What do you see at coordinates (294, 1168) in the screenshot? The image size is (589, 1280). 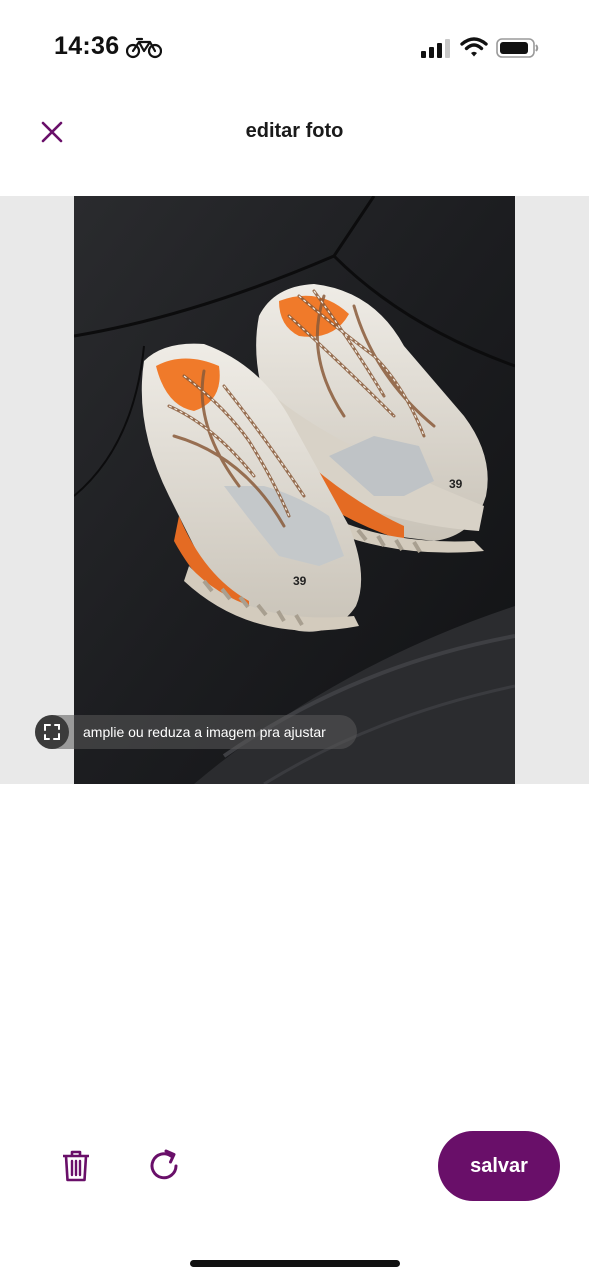 I see `bottom-toolbar: salvar` at bounding box center [294, 1168].